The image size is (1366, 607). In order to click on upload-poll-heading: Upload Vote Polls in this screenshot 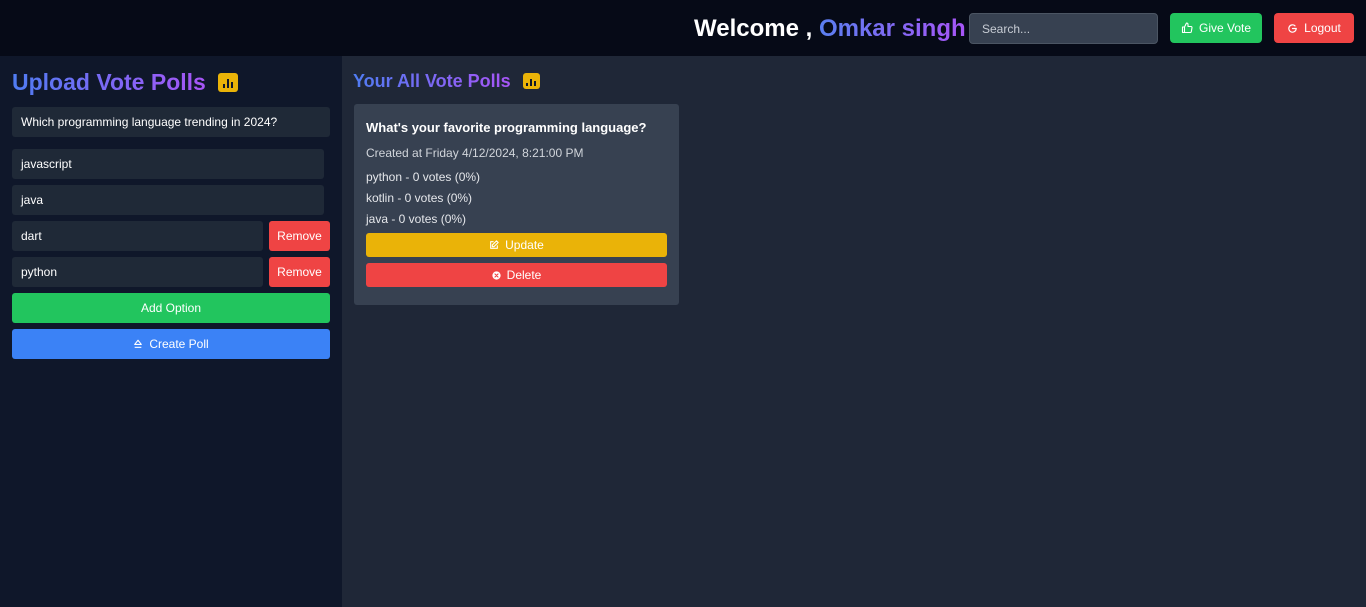, I will do `click(125, 82)`.